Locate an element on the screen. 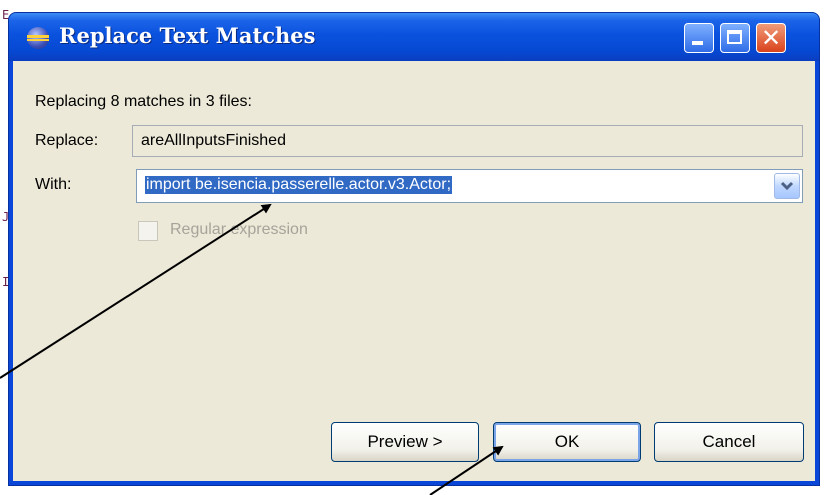  regex-checkbox is located at coordinates (148, 231).